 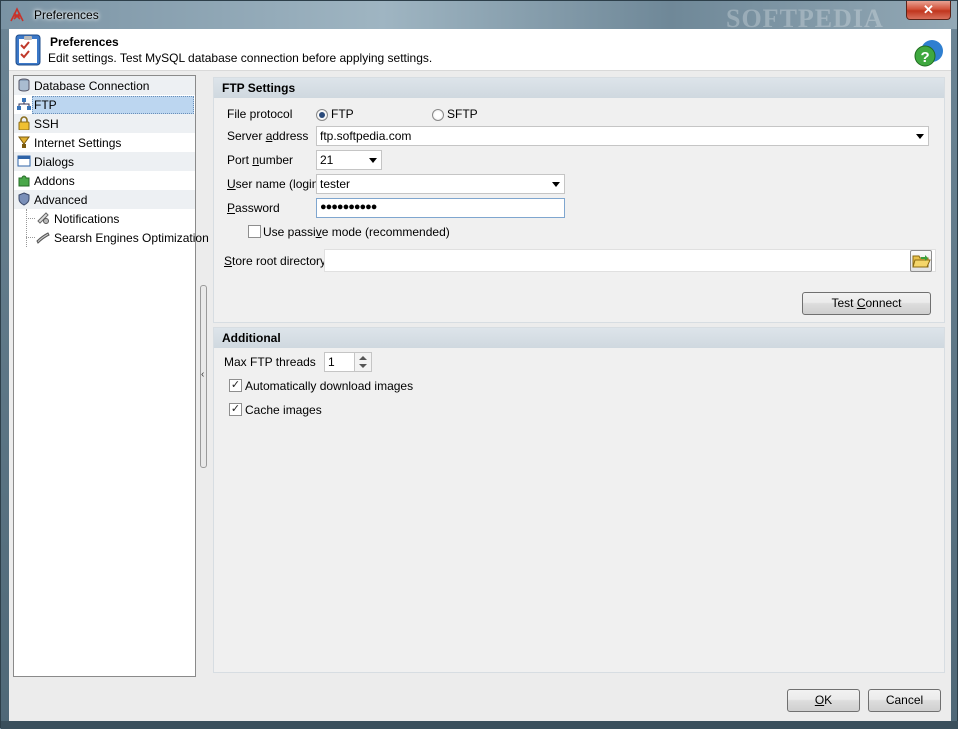 I want to click on sidebar-item-label: Dialogs, so click(x=54, y=162).